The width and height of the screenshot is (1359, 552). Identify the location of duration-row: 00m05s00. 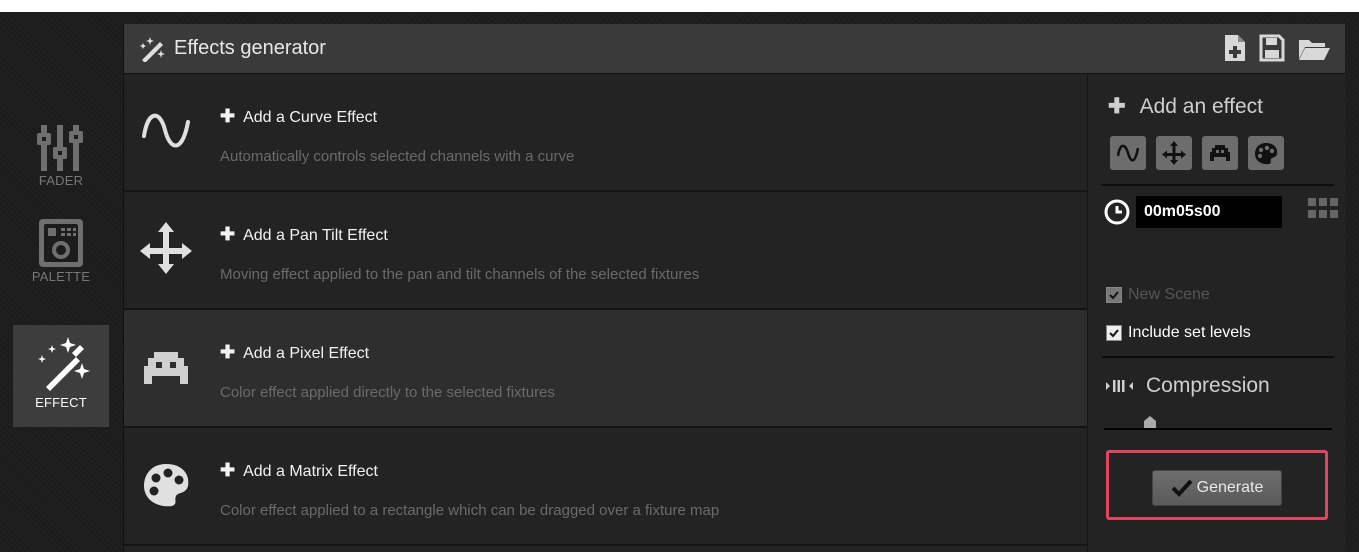
(1193, 212).